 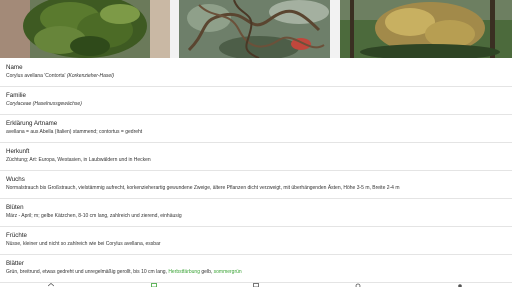 What do you see at coordinates (90, 76) in the screenshot?
I see `common-name: (Korkenzieher-Hasel)` at bounding box center [90, 76].